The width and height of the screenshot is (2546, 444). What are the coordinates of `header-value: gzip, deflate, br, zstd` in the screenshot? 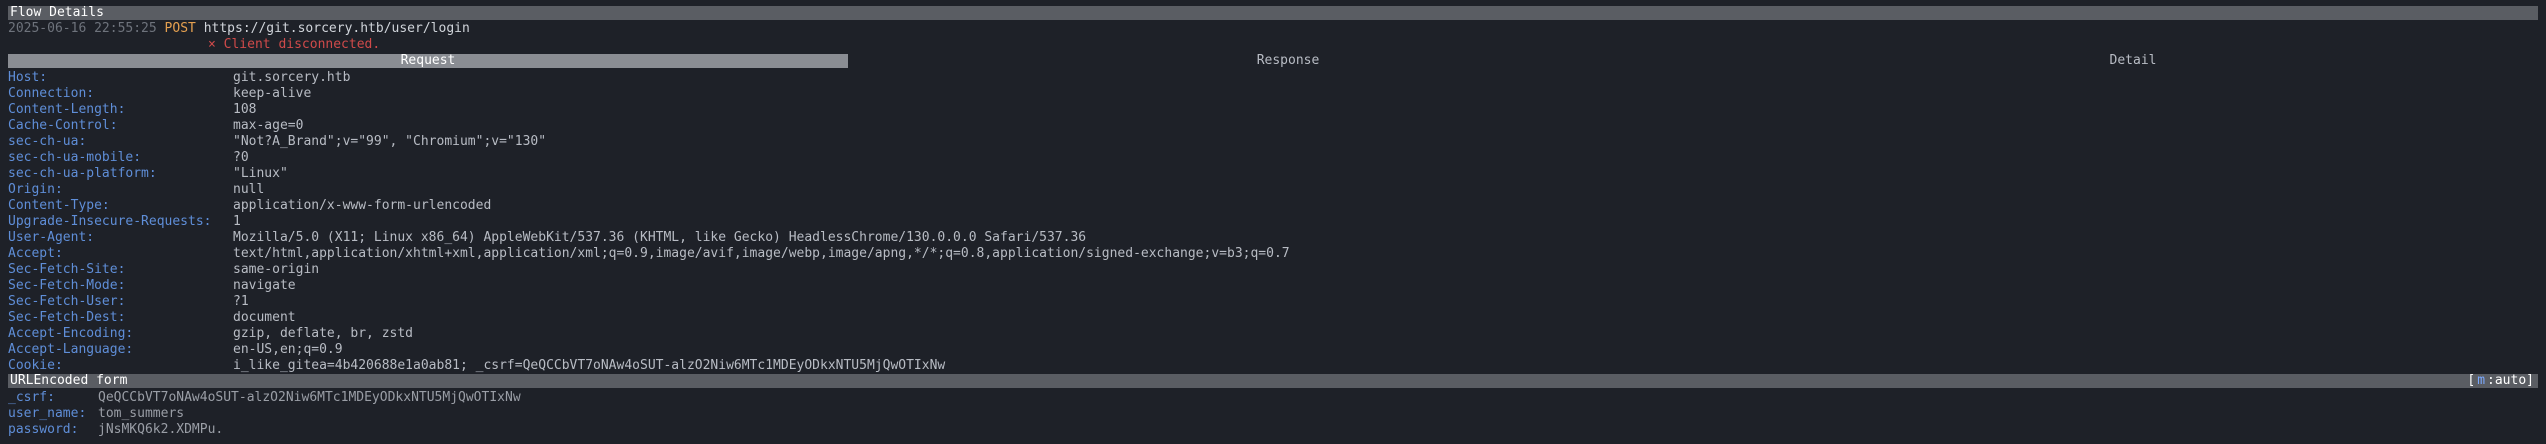 It's located at (323, 333).